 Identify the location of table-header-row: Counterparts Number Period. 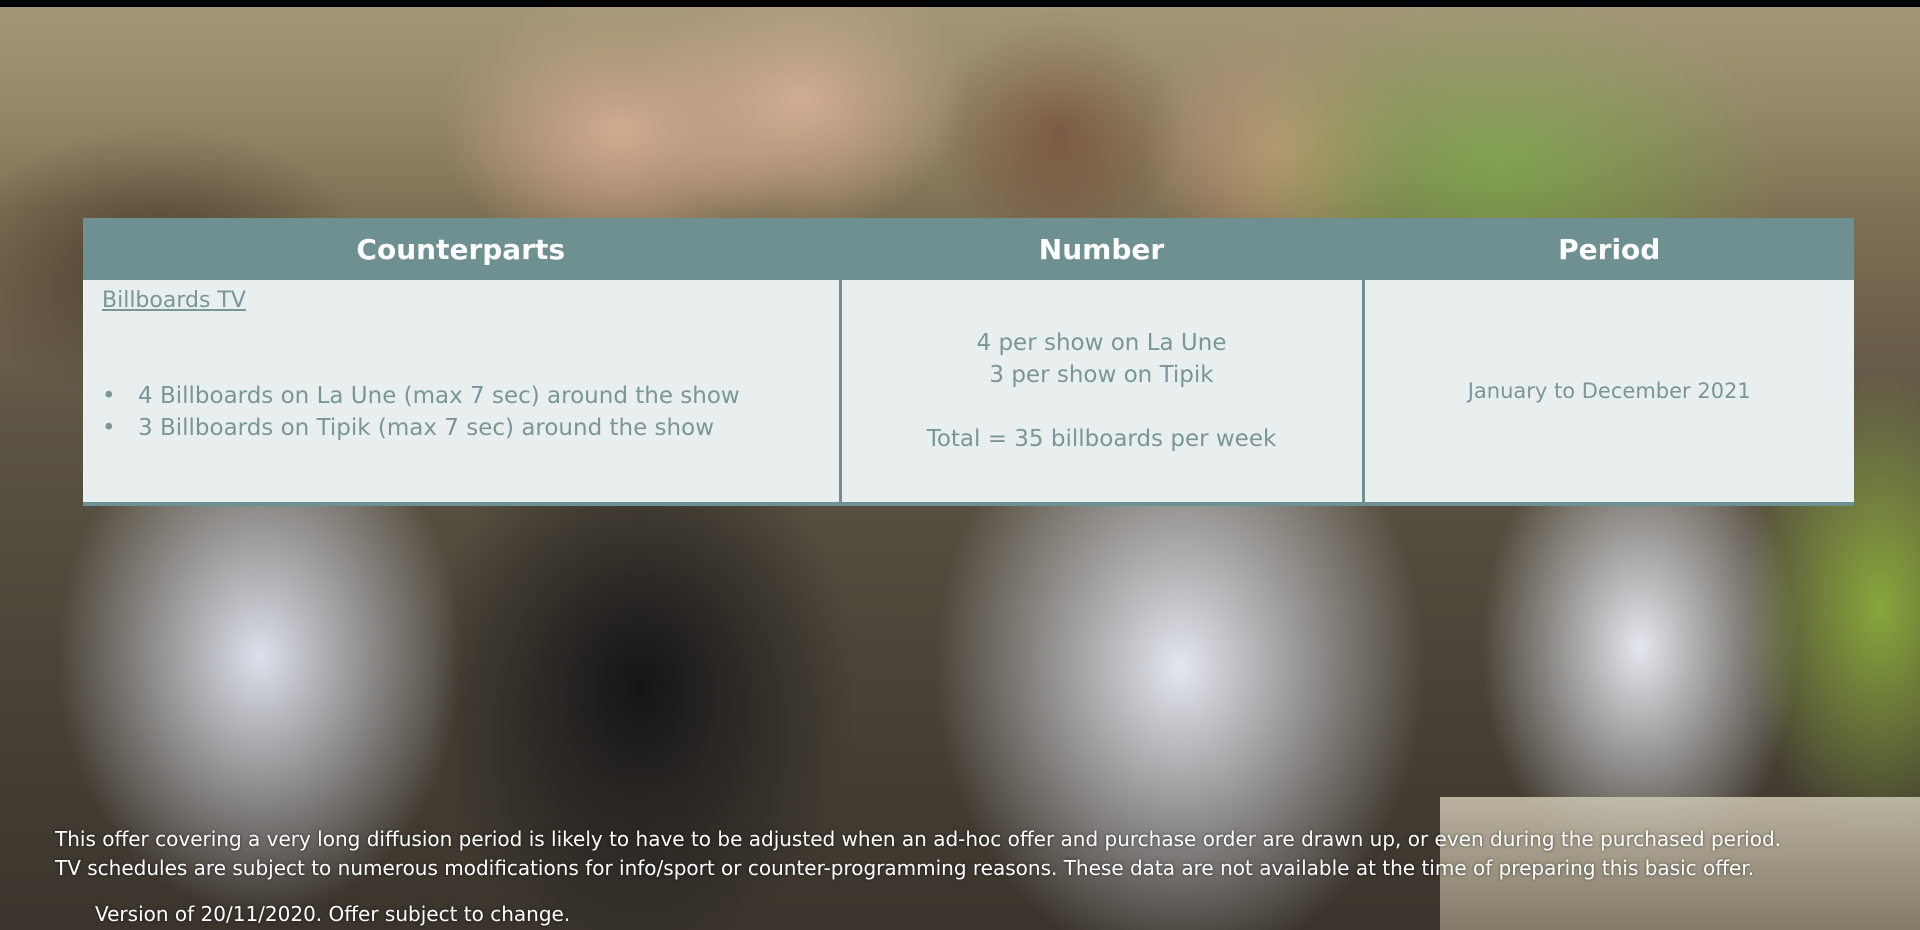
(968, 249).